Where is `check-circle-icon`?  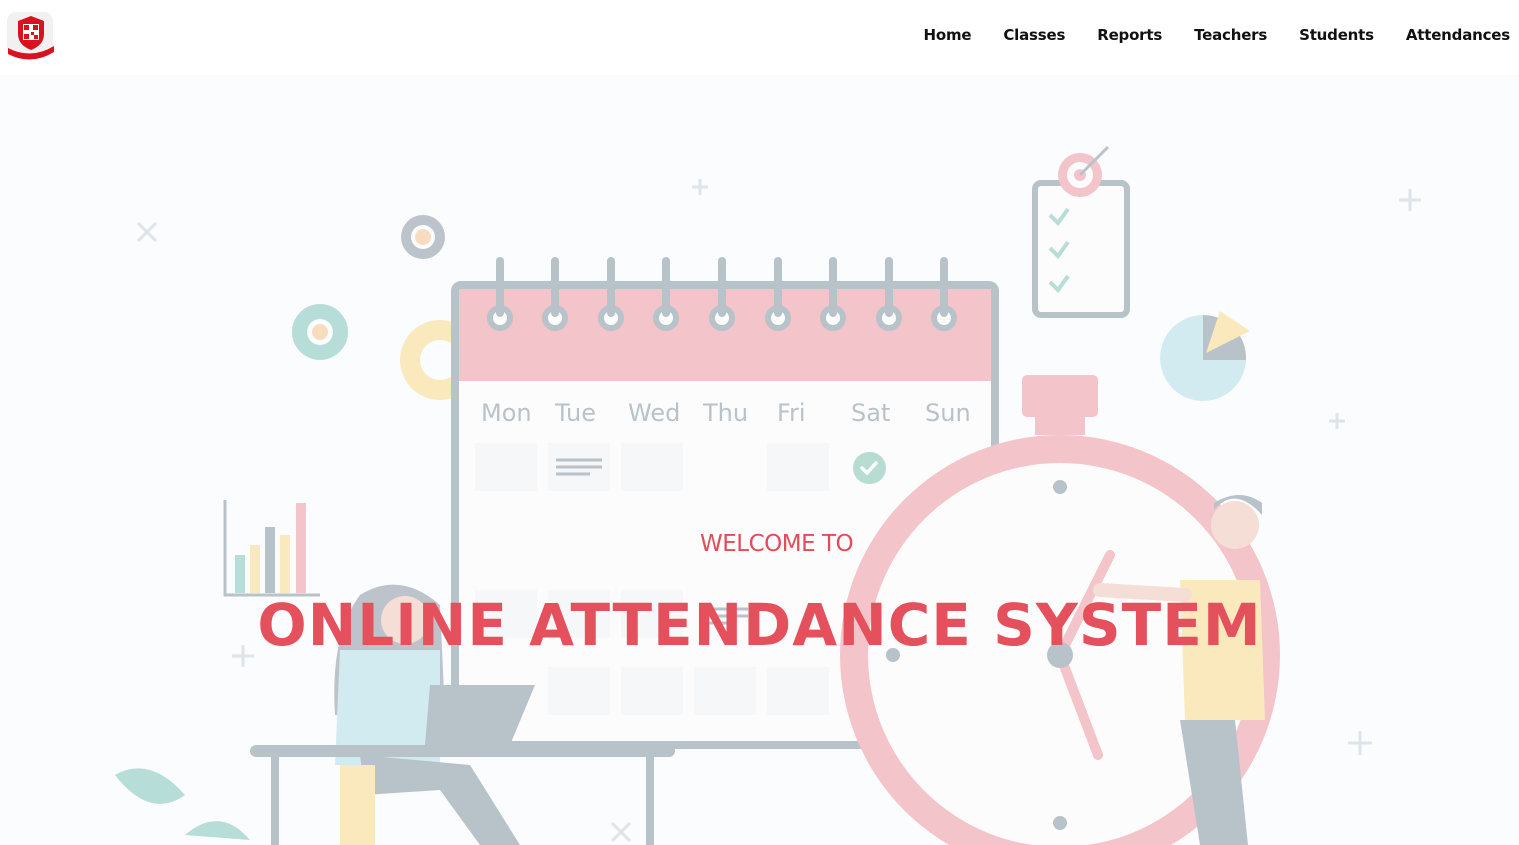
check-circle-icon is located at coordinates (869, 468).